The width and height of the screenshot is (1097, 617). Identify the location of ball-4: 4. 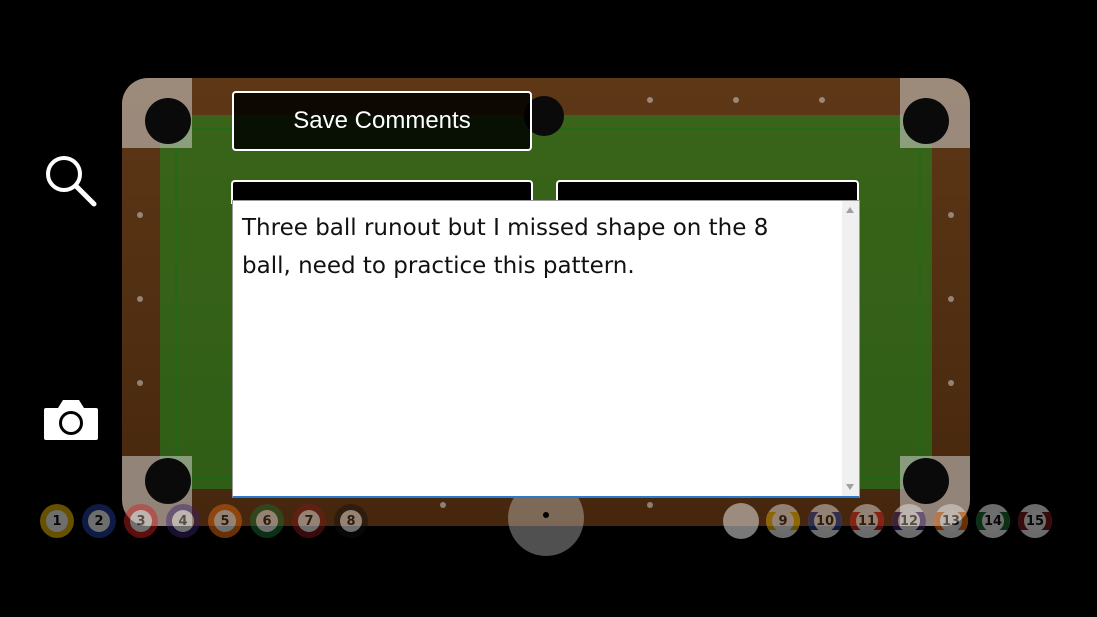
(183, 521).